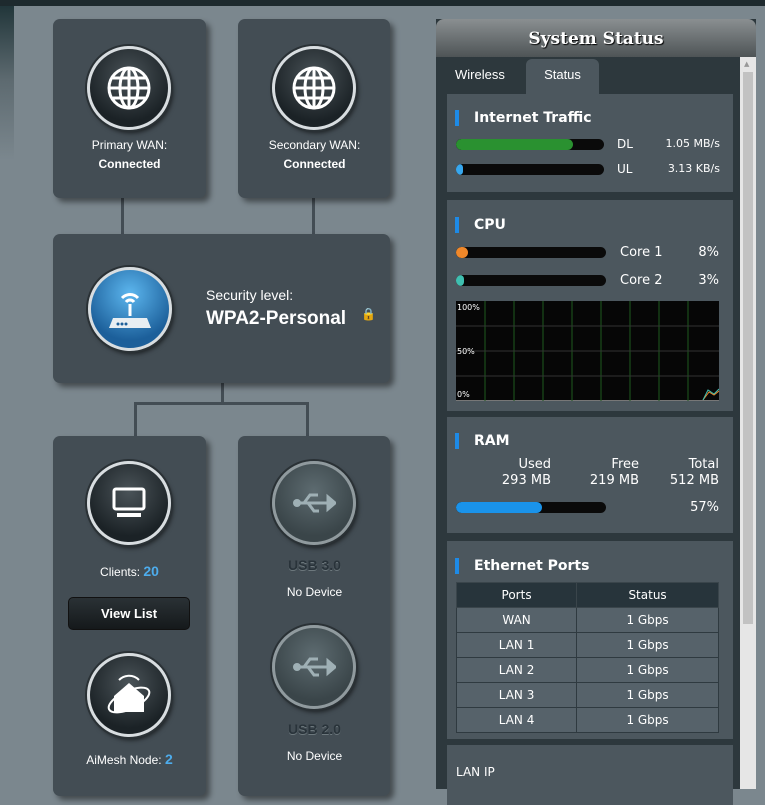 The image size is (765, 805). I want to click on lan-ip-label: LAN IP, so click(475, 772).